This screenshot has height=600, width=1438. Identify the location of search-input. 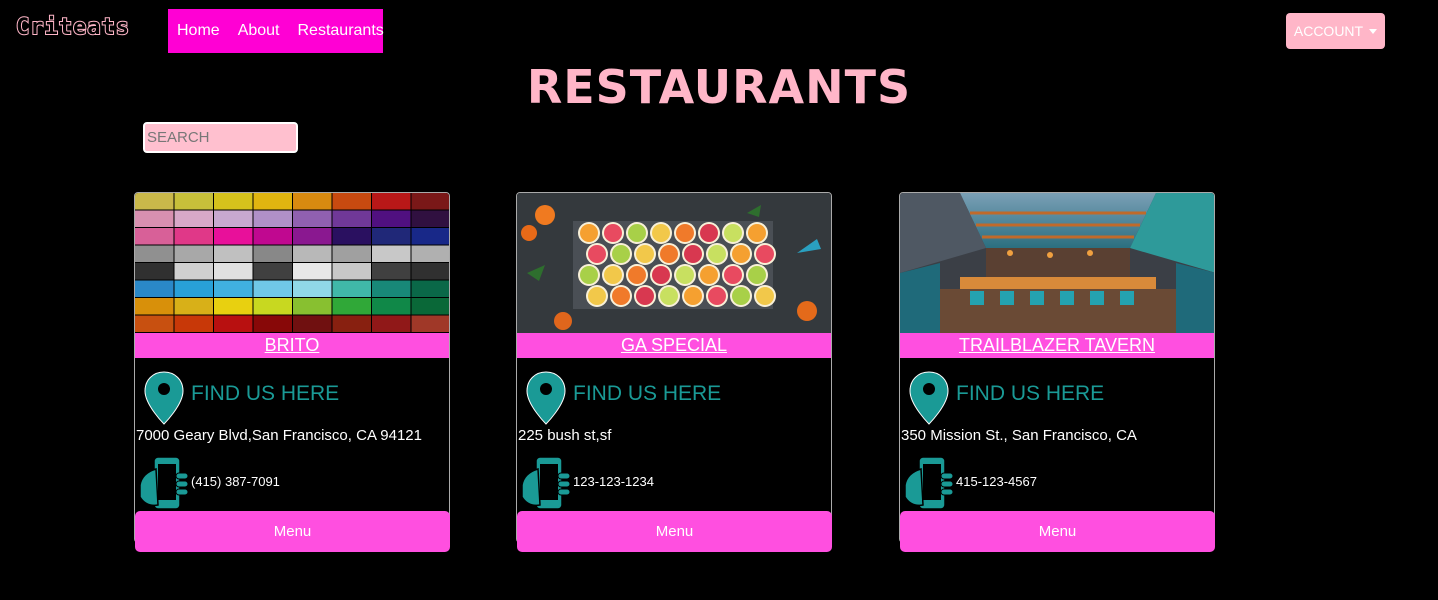
(220, 137).